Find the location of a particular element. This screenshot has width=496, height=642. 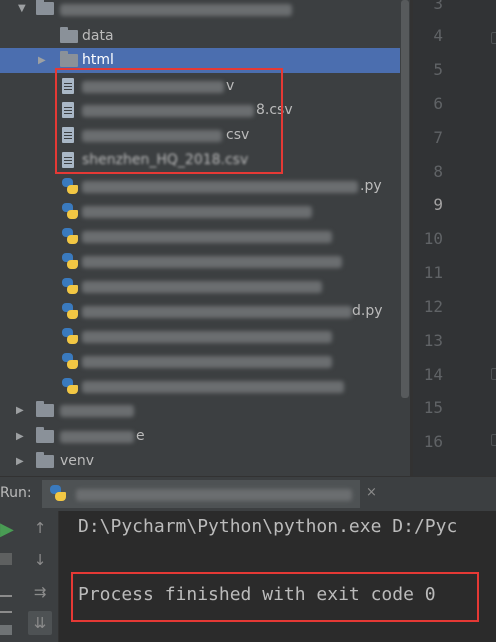

line-number: 14 is located at coordinates (433, 374).